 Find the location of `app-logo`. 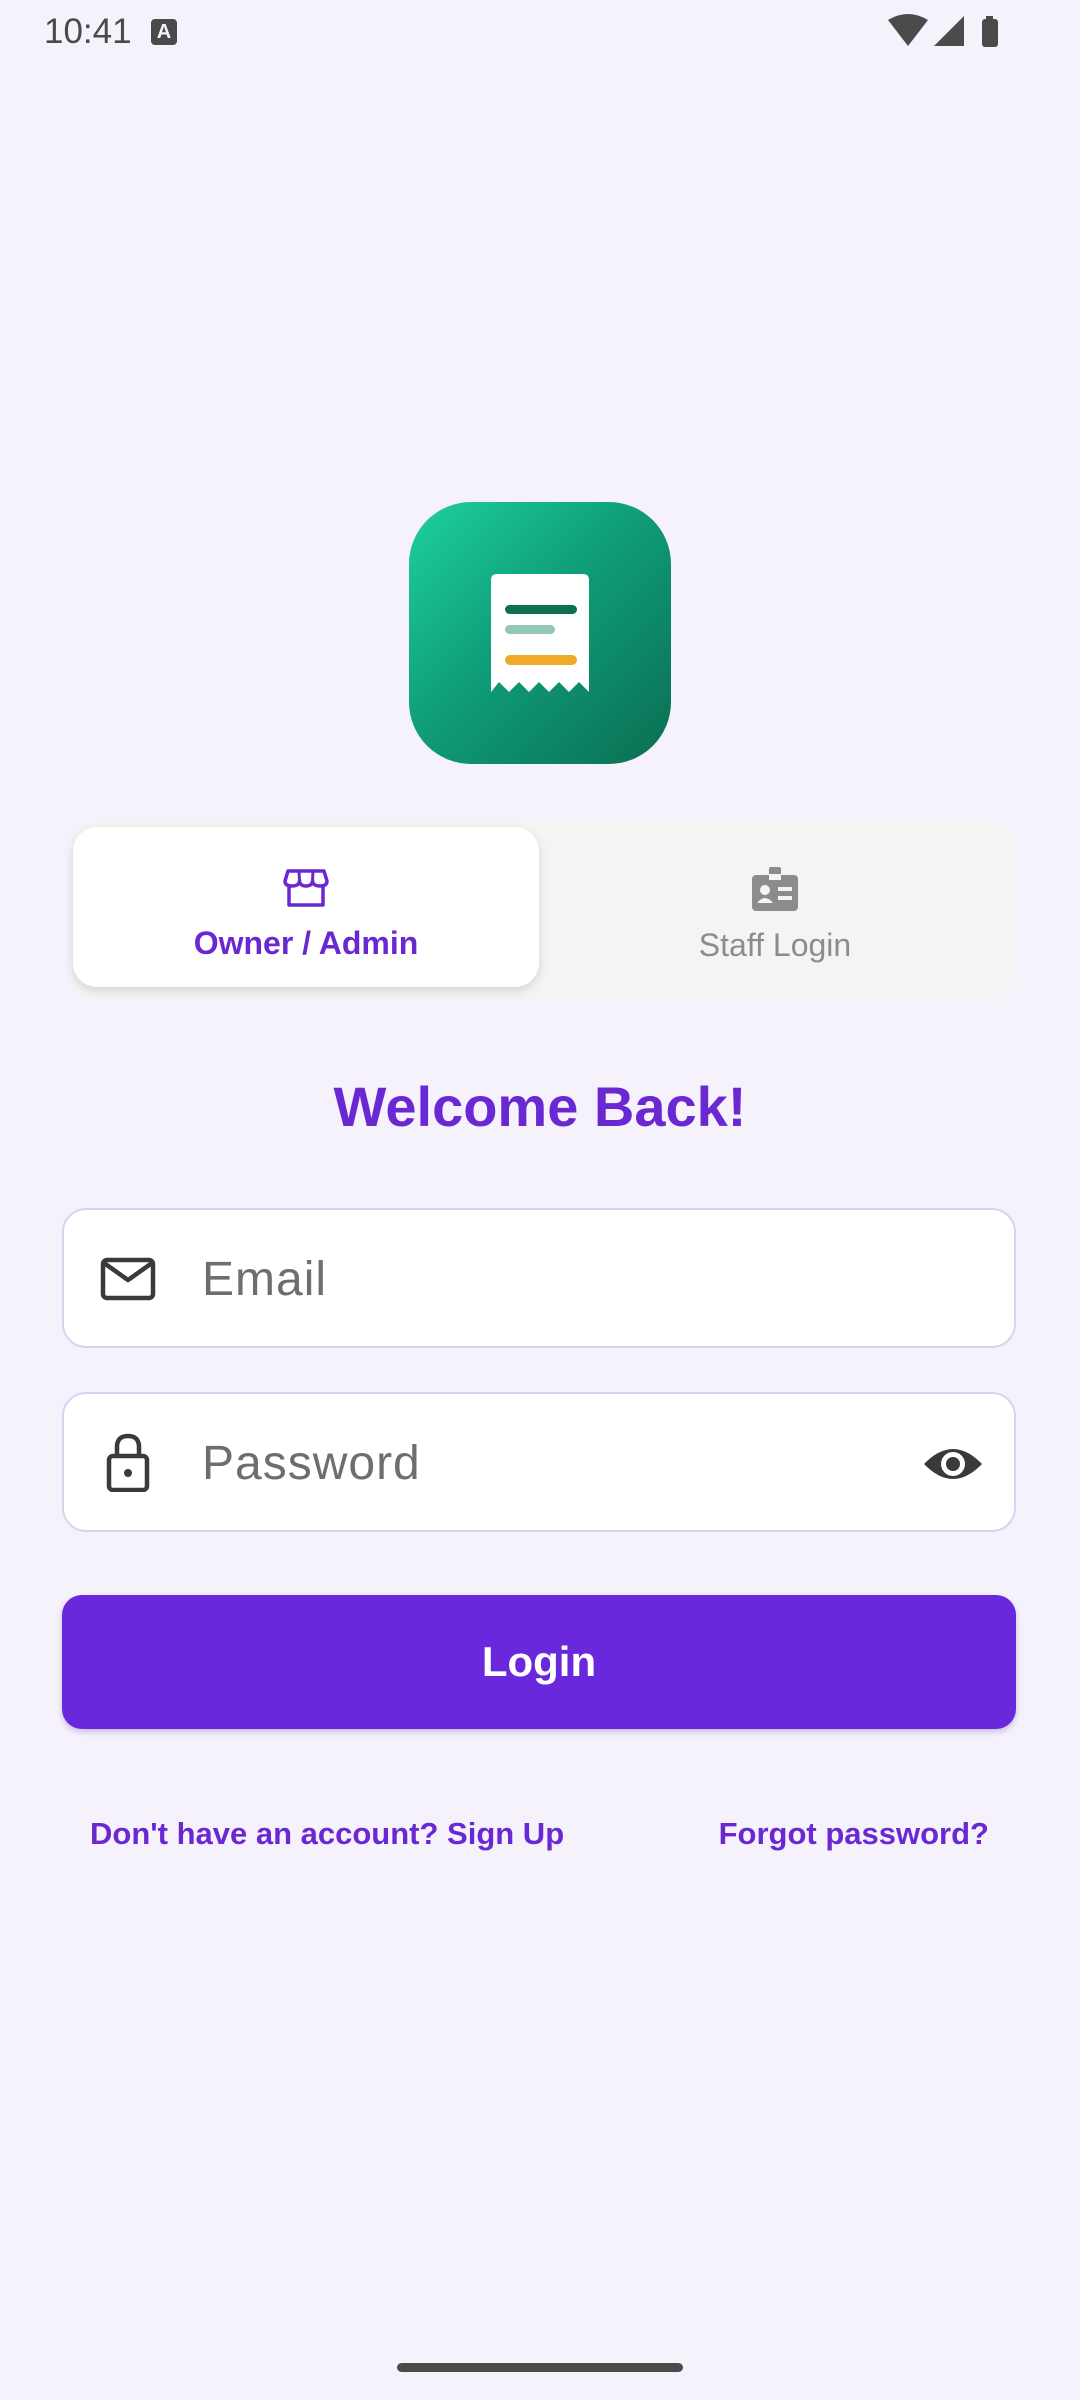

app-logo is located at coordinates (540, 633).